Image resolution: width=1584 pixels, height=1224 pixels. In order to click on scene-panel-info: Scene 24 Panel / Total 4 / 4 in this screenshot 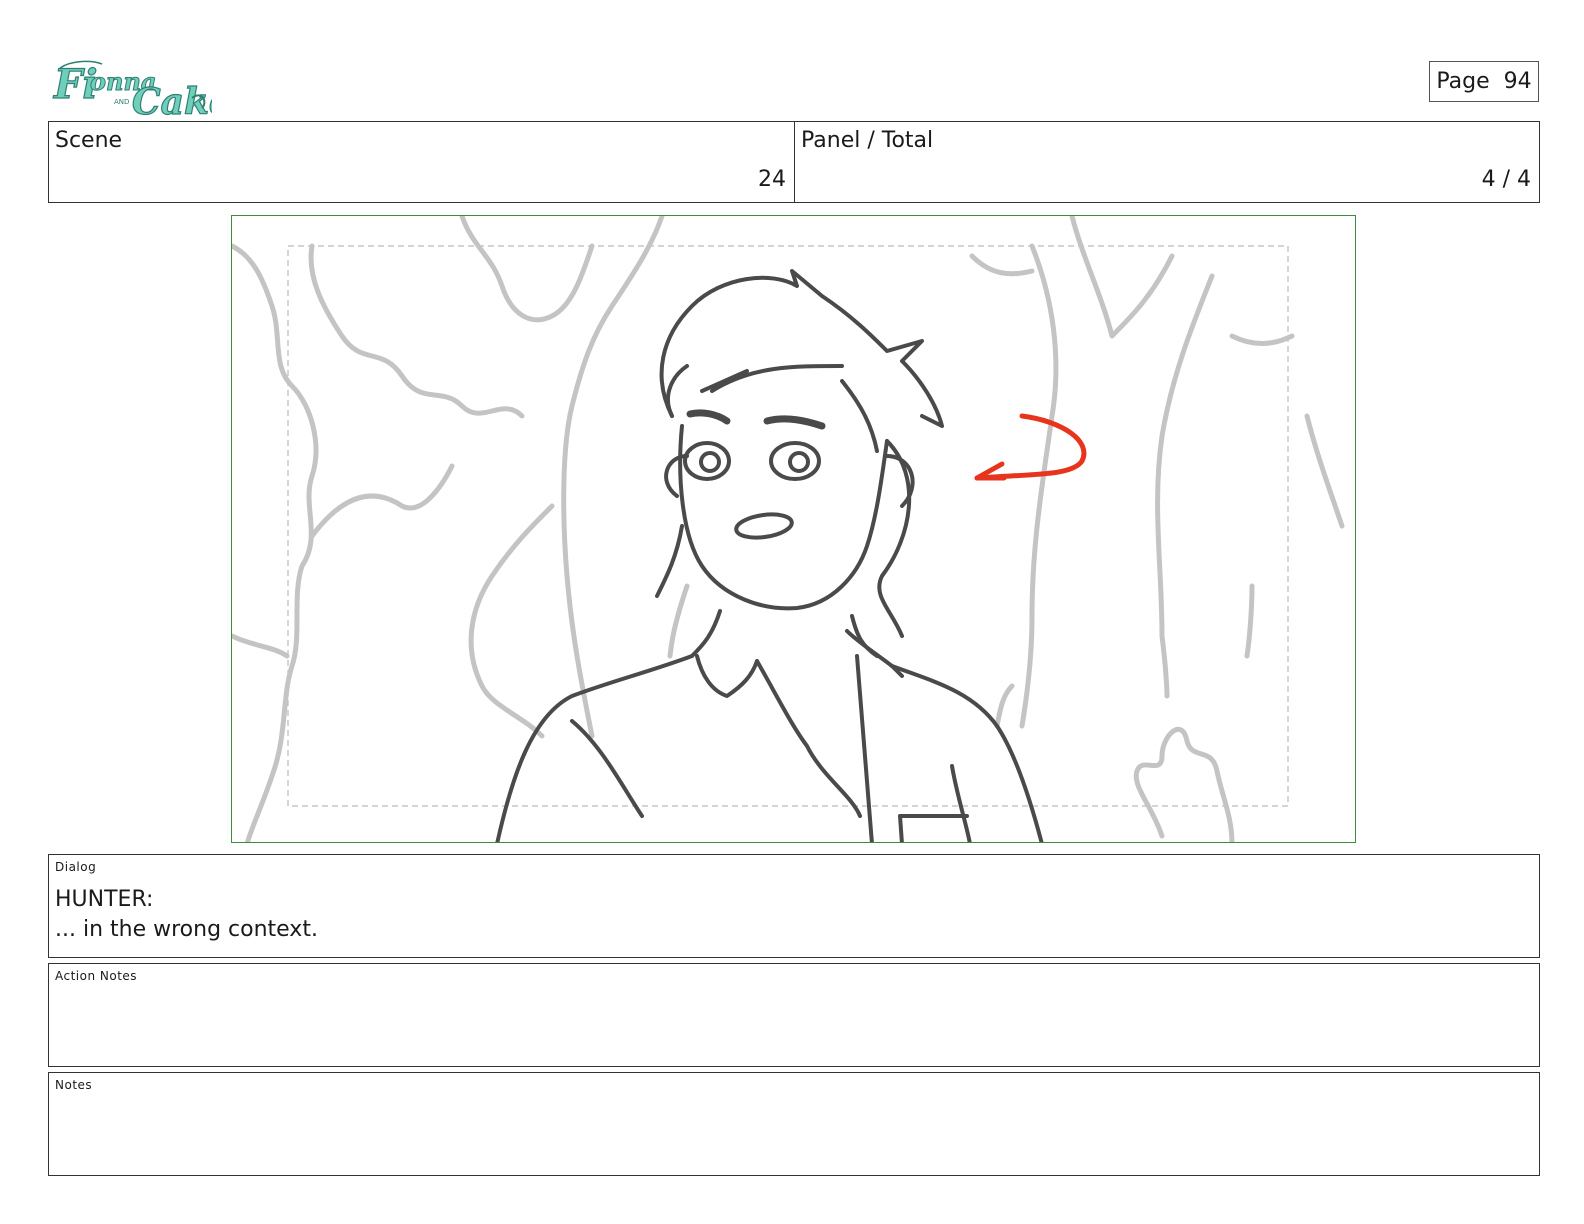, I will do `click(794, 162)`.